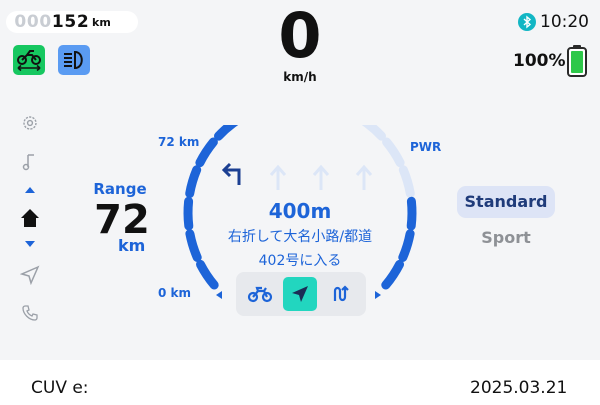 The image size is (600, 405). I want to click on motorcycle-icon, so click(260, 294).